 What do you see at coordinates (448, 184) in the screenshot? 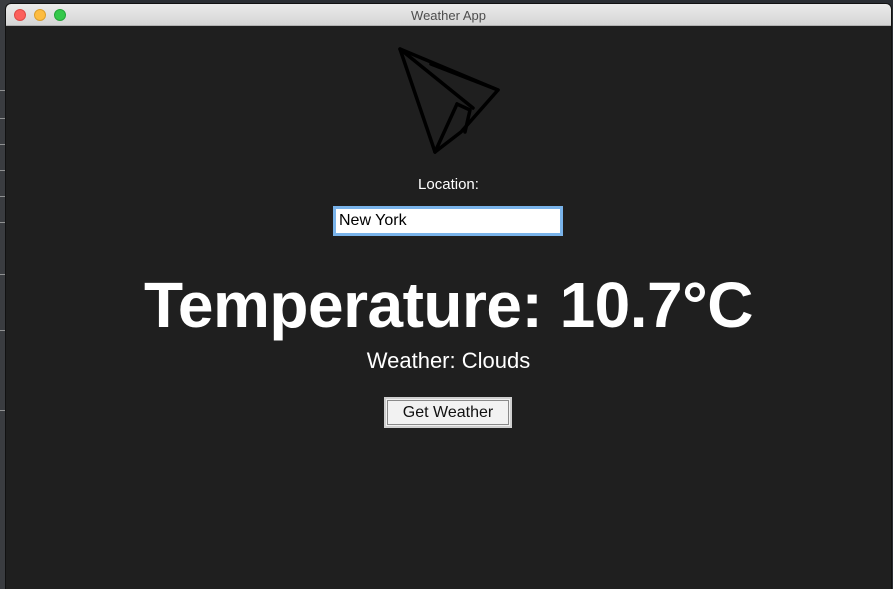
I see `location-label: Location:` at bounding box center [448, 184].